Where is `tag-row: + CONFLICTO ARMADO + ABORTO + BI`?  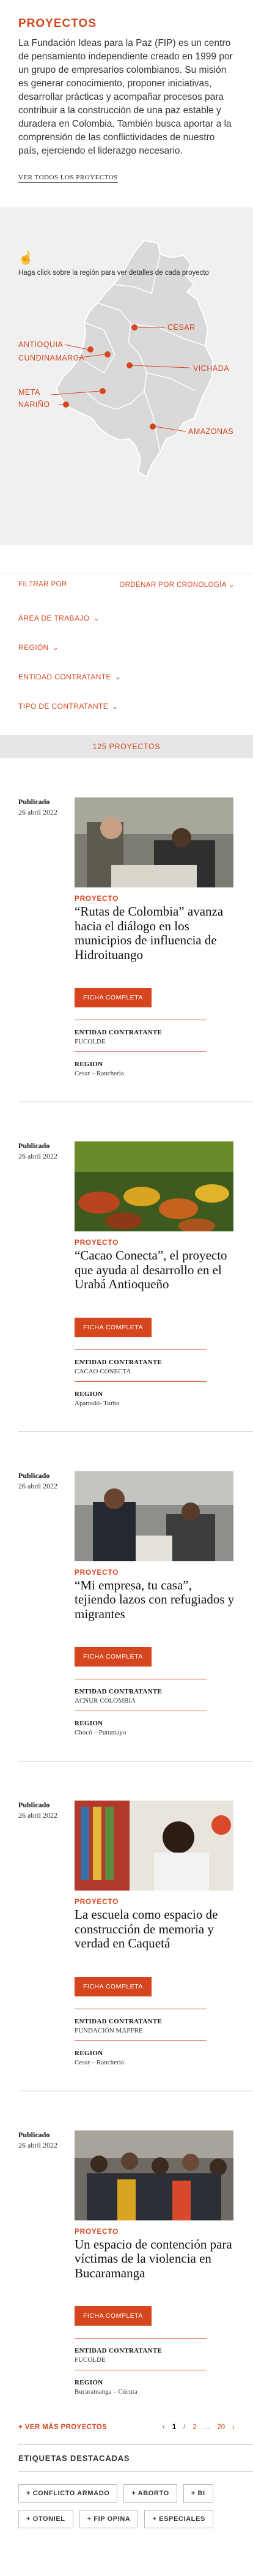
tag-row: + CONFLICTO ARMADO + ABORTO + BI is located at coordinates (136, 2493).